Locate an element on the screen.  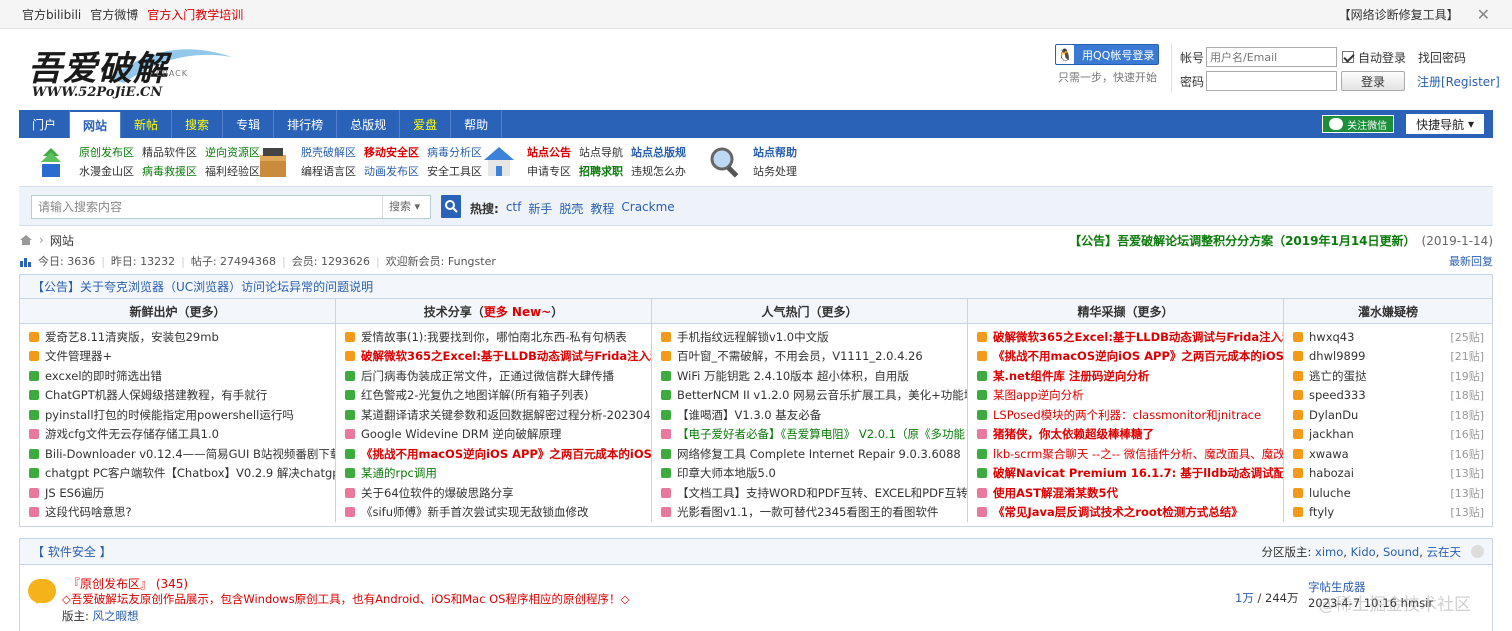
home-icon is located at coordinates (26, 240).